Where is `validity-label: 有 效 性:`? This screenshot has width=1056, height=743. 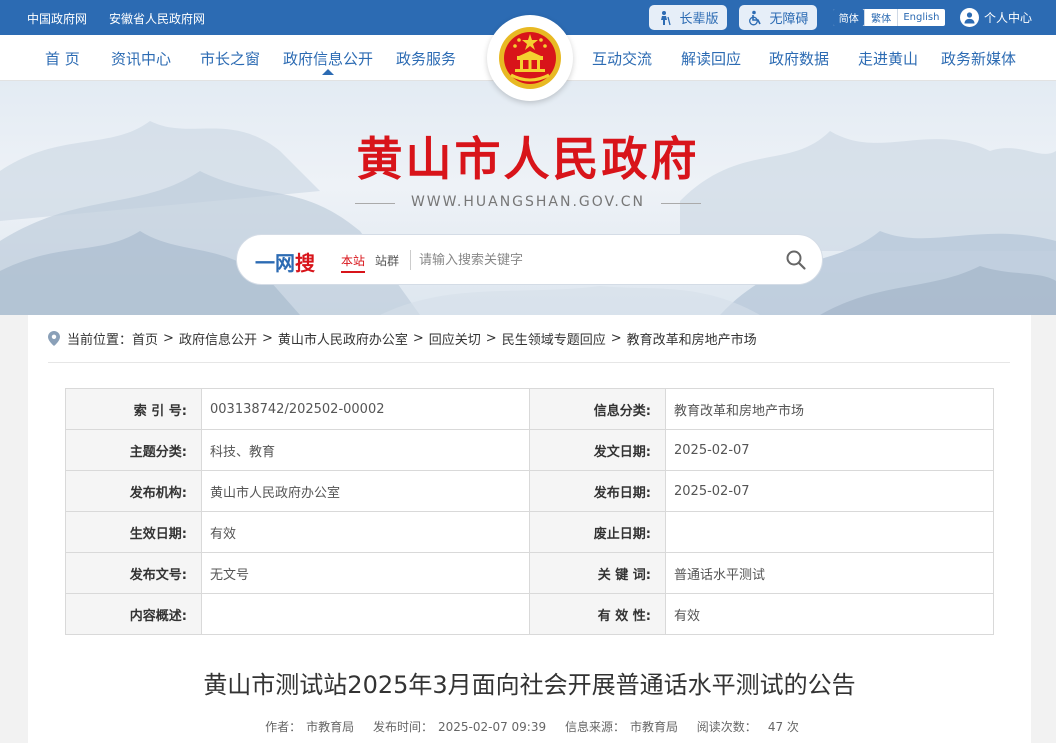
validity-label: 有 效 性: is located at coordinates (597, 614).